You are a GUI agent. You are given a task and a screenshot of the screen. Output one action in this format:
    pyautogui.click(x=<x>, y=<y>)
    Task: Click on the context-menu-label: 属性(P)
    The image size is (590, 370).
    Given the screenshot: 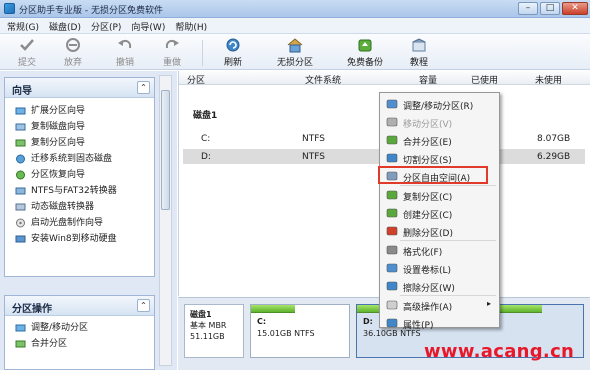 What is the action you would take?
    pyautogui.click(x=418, y=326)
    